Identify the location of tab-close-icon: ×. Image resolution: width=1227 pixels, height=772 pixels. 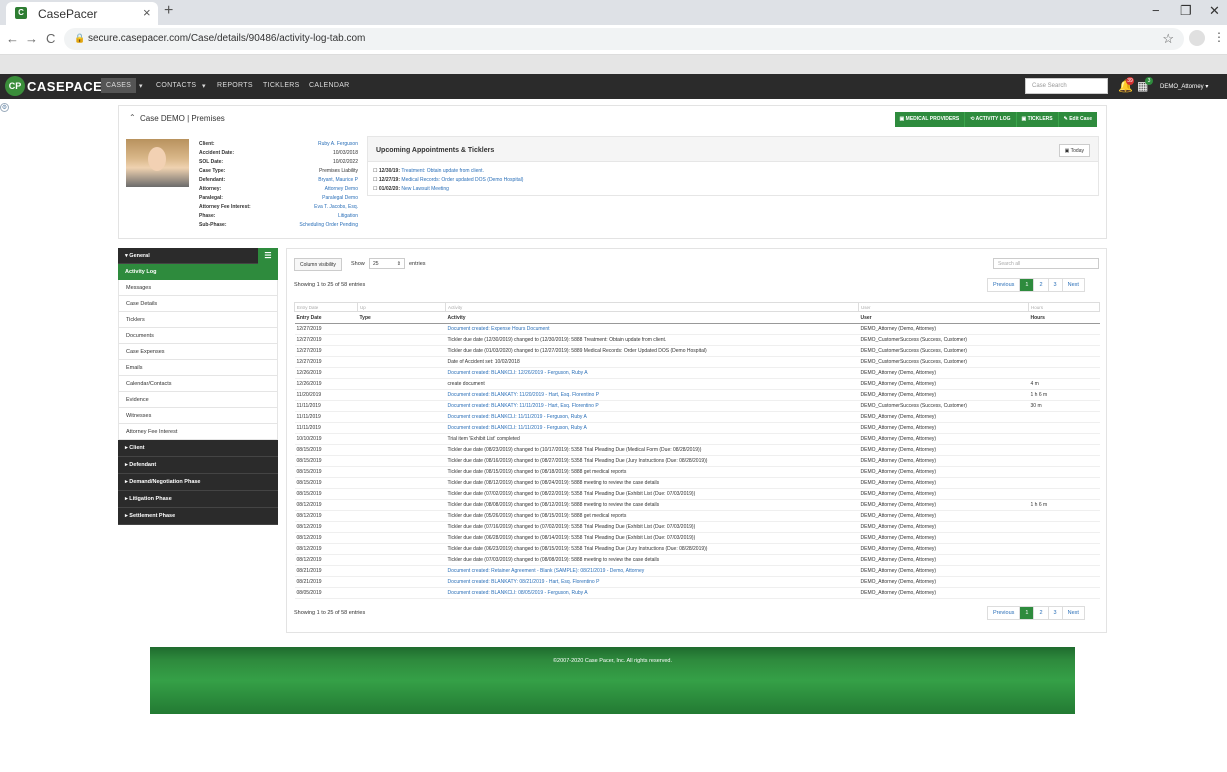
(147, 12).